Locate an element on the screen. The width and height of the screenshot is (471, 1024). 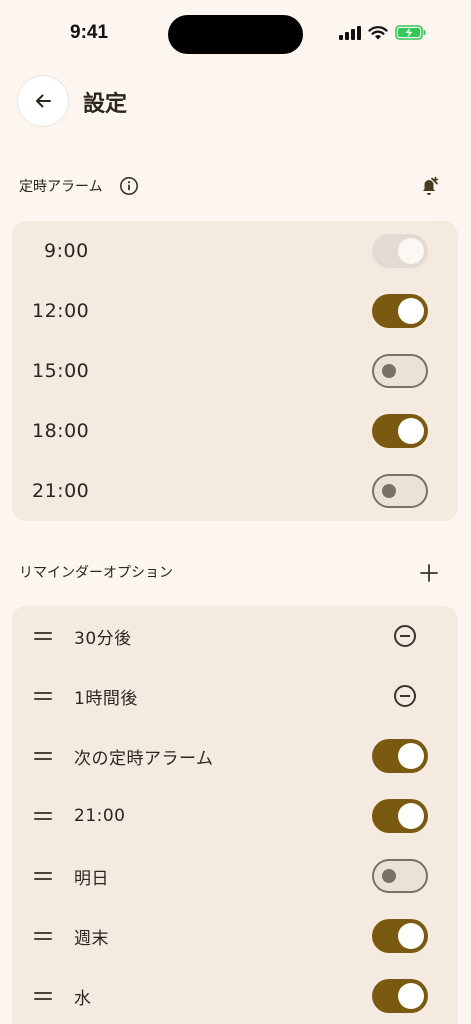
alarm-time: 21:00 is located at coordinates (61, 491).